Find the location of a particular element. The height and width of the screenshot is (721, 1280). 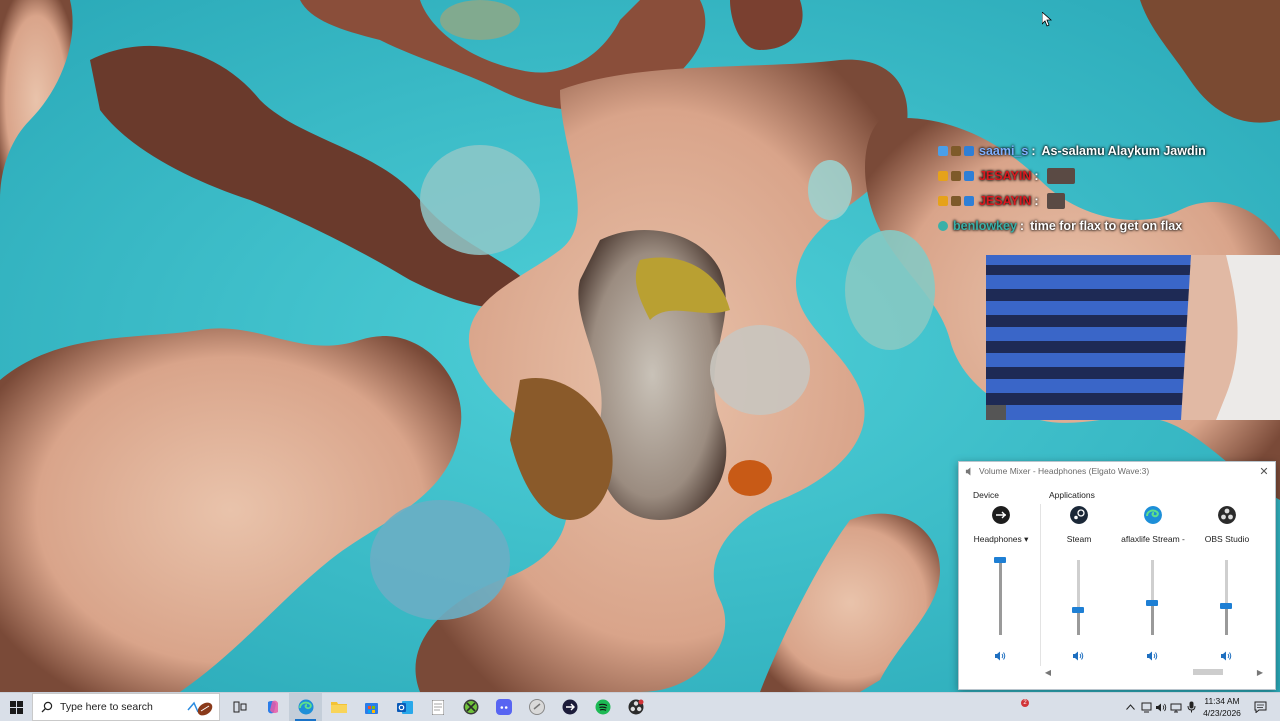

chat-username: JESAYIN is located at coordinates (1005, 200).